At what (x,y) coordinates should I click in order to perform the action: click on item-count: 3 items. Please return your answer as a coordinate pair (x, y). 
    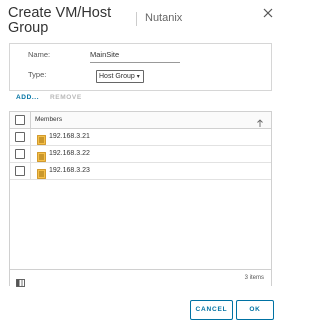
    Looking at the image, I should click on (254, 278).